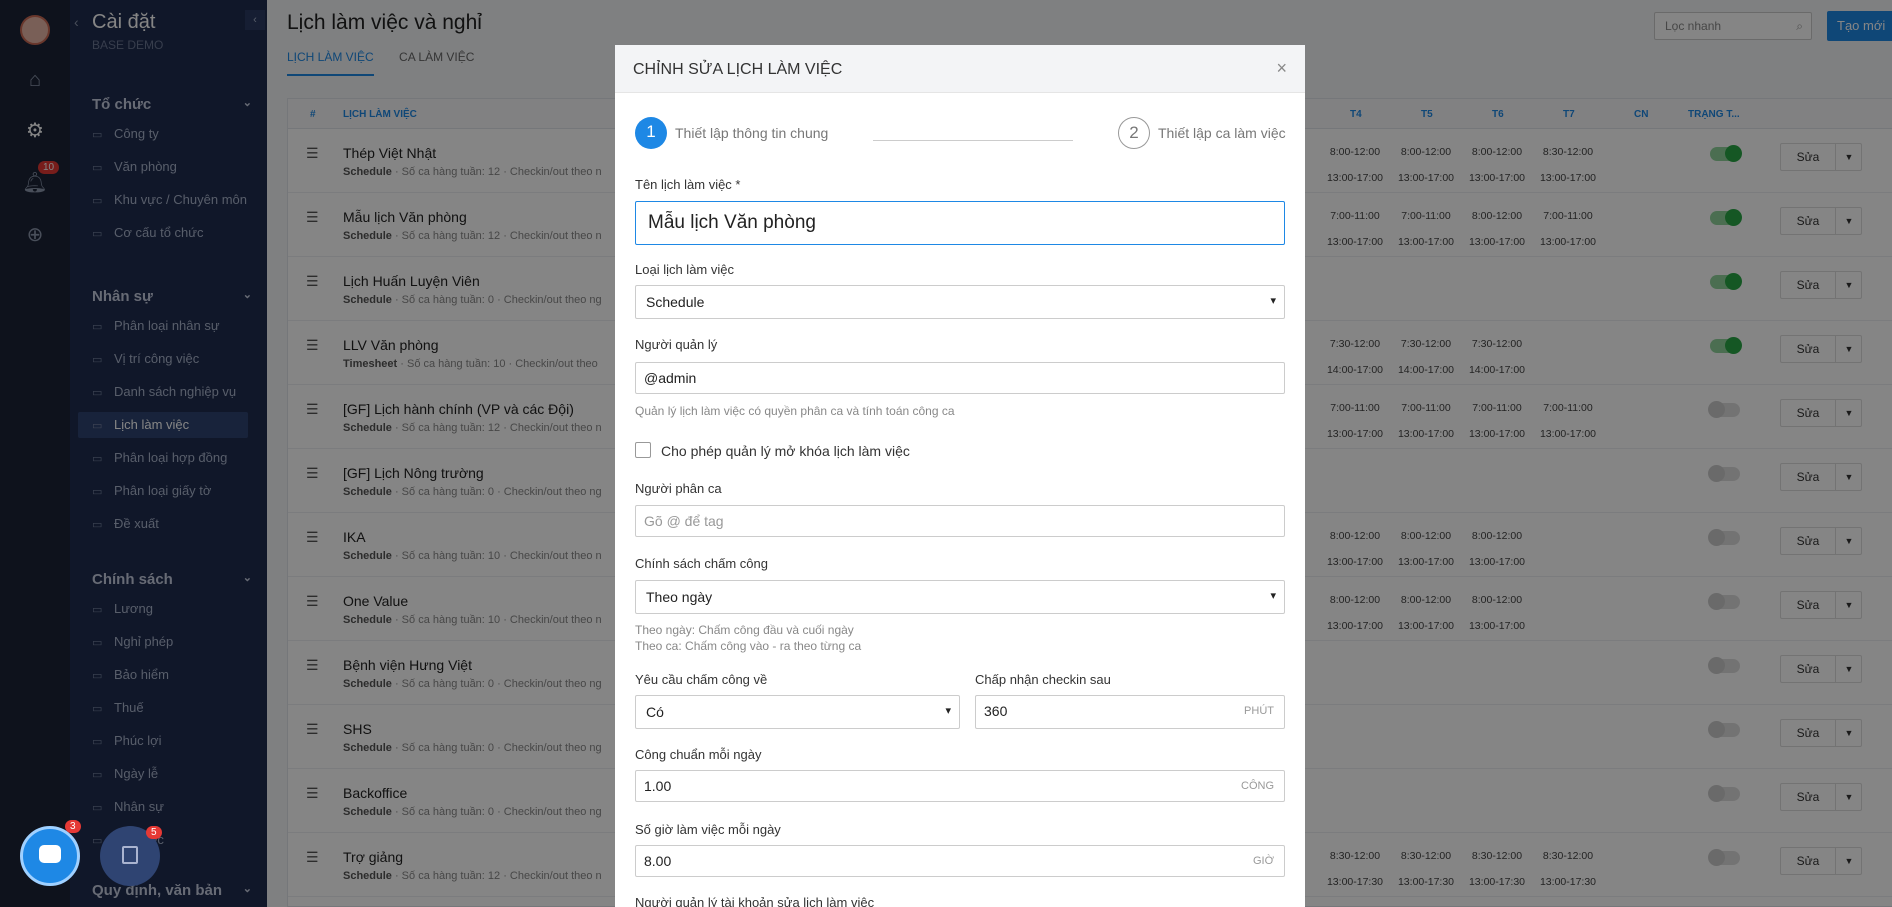 The height and width of the screenshot is (907, 1892). What do you see at coordinates (960, 223) in the screenshot?
I see `schedule-name-input: Mẫu lịch Văn phòng` at bounding box center [960, 223].